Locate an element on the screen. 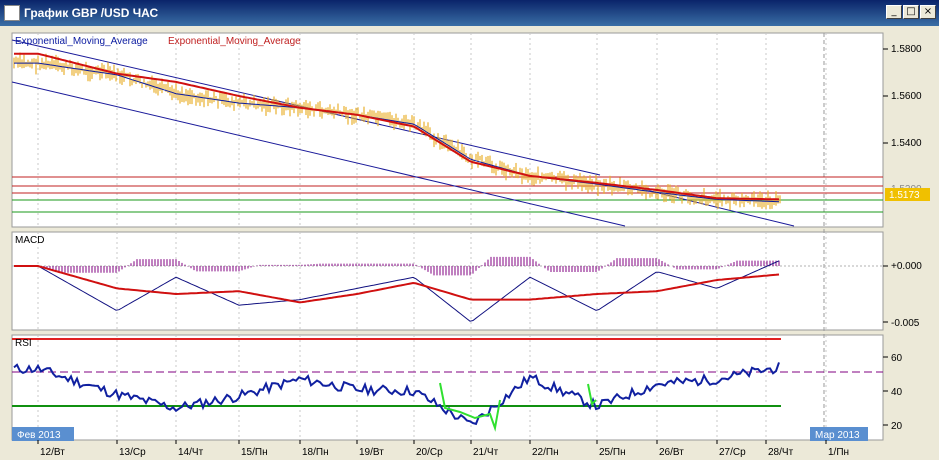  date-tick-label: 20/Ср is located at coordinates (429, 452).